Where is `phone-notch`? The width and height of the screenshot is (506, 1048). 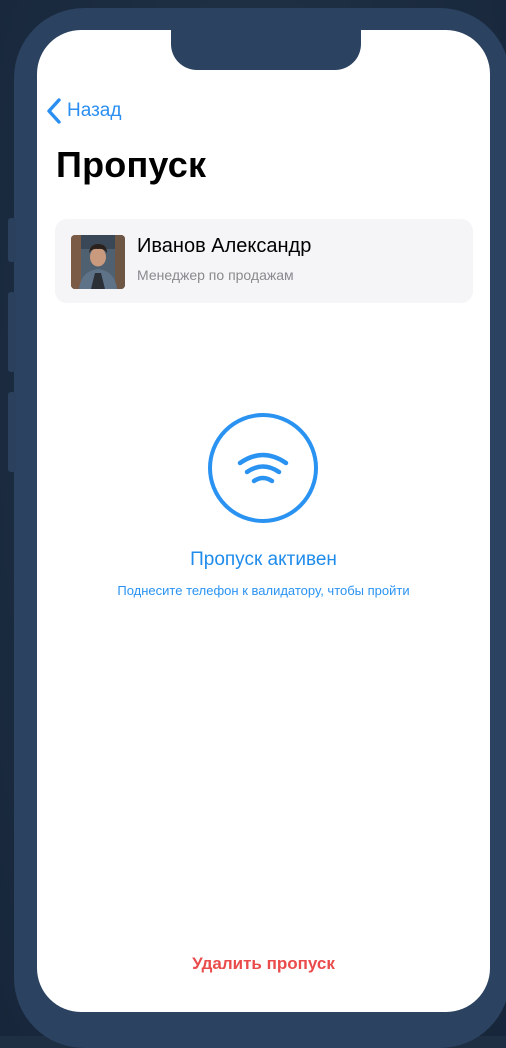 phone-notch is located at coordinates (266, 50).